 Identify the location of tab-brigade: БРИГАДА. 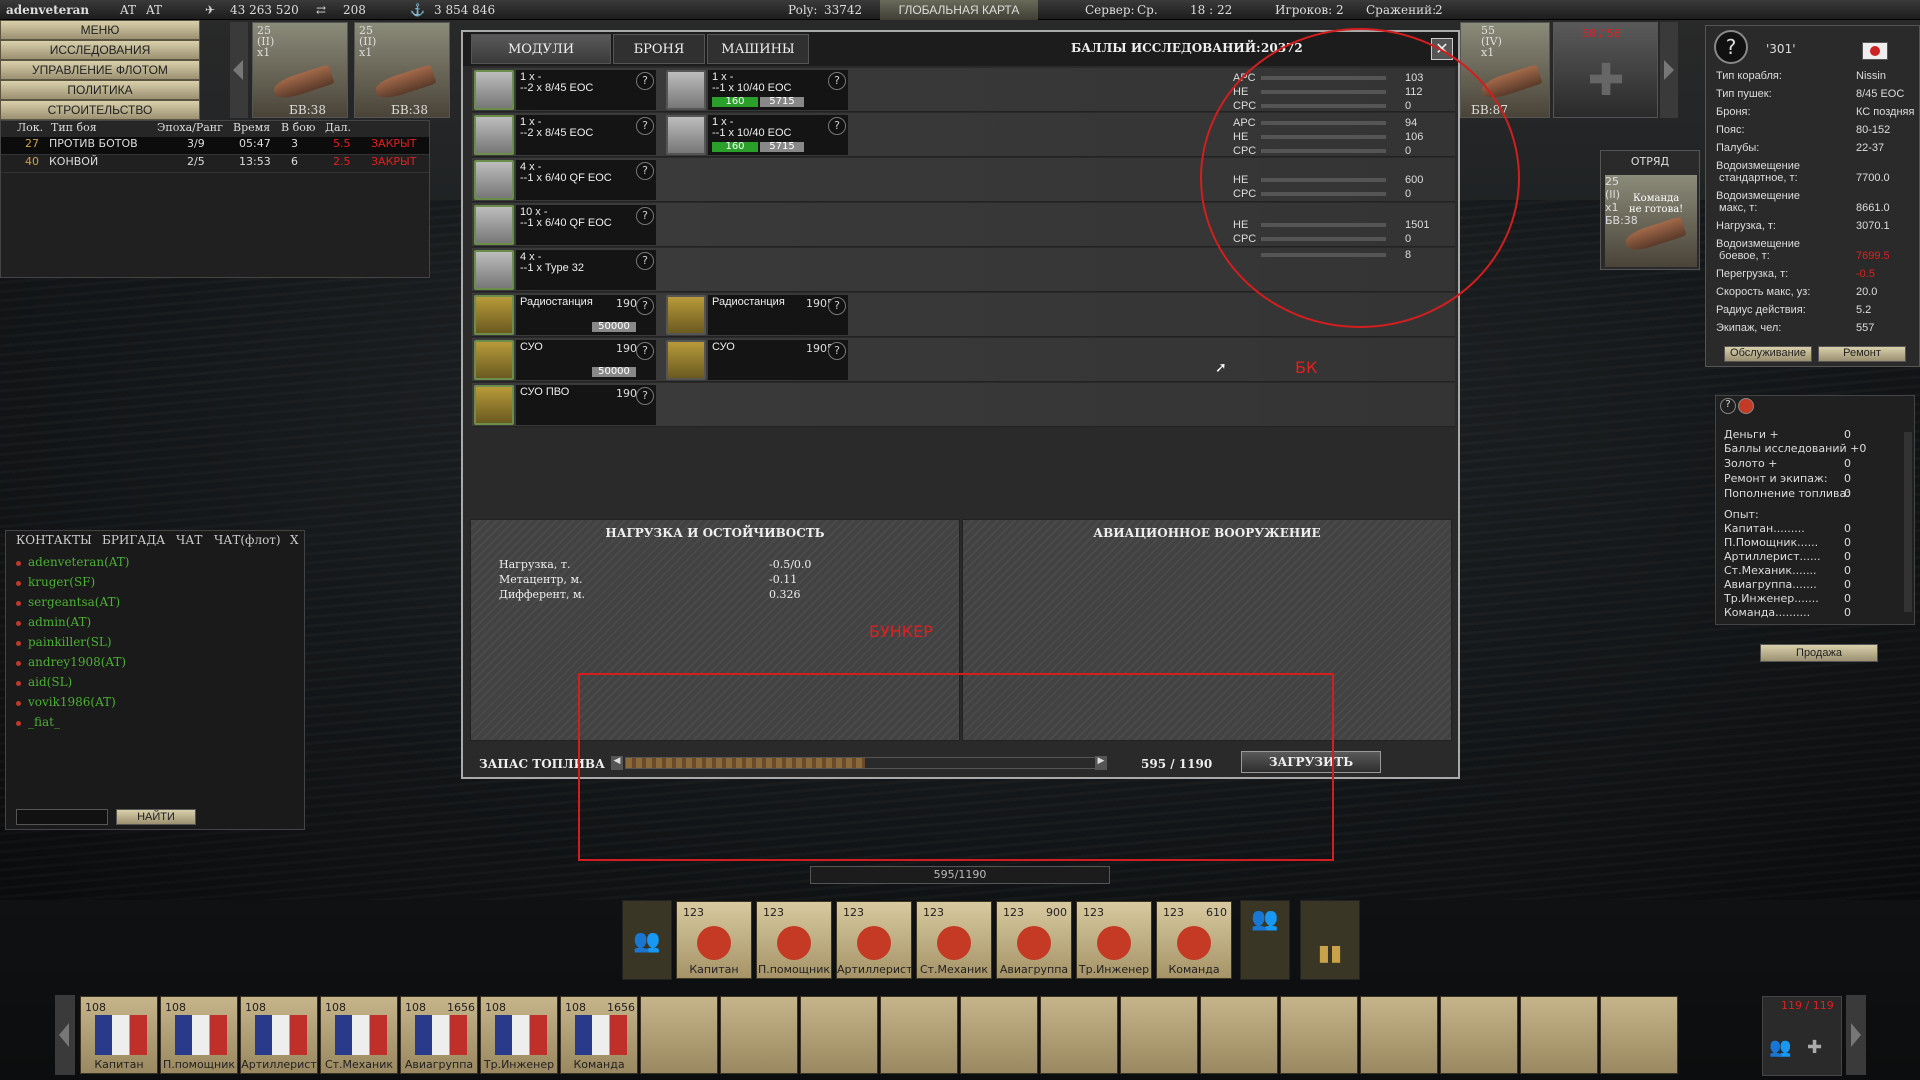
(133, 541).